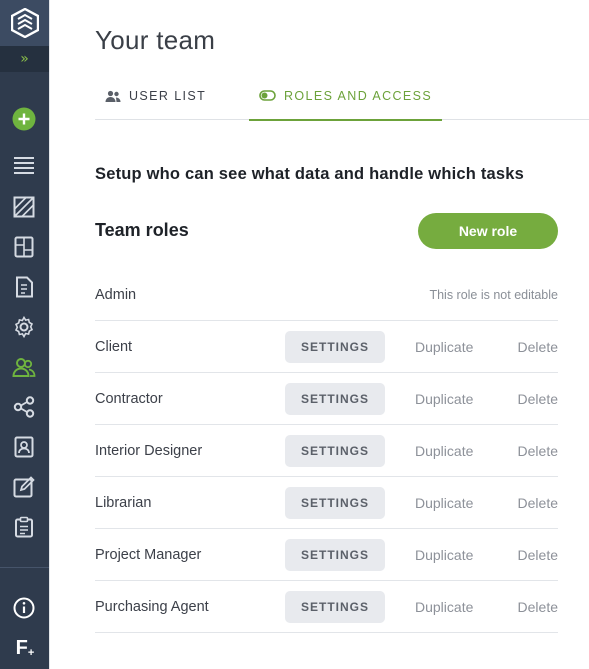 Image resolution: width=589 pixels, height=669 pixels. What do you see at coordinates (267, 95) in the screenshot?
I see `toggle-icon` at bounding box center [267, 95].